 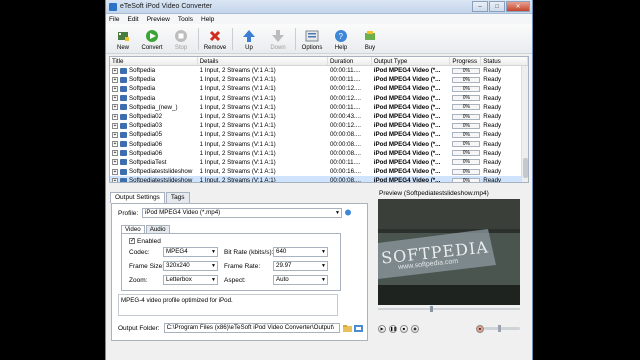 I want to click on title-bar: eTeSoft iPod Video Converter – □ ✕, so click(x=319, y=7).